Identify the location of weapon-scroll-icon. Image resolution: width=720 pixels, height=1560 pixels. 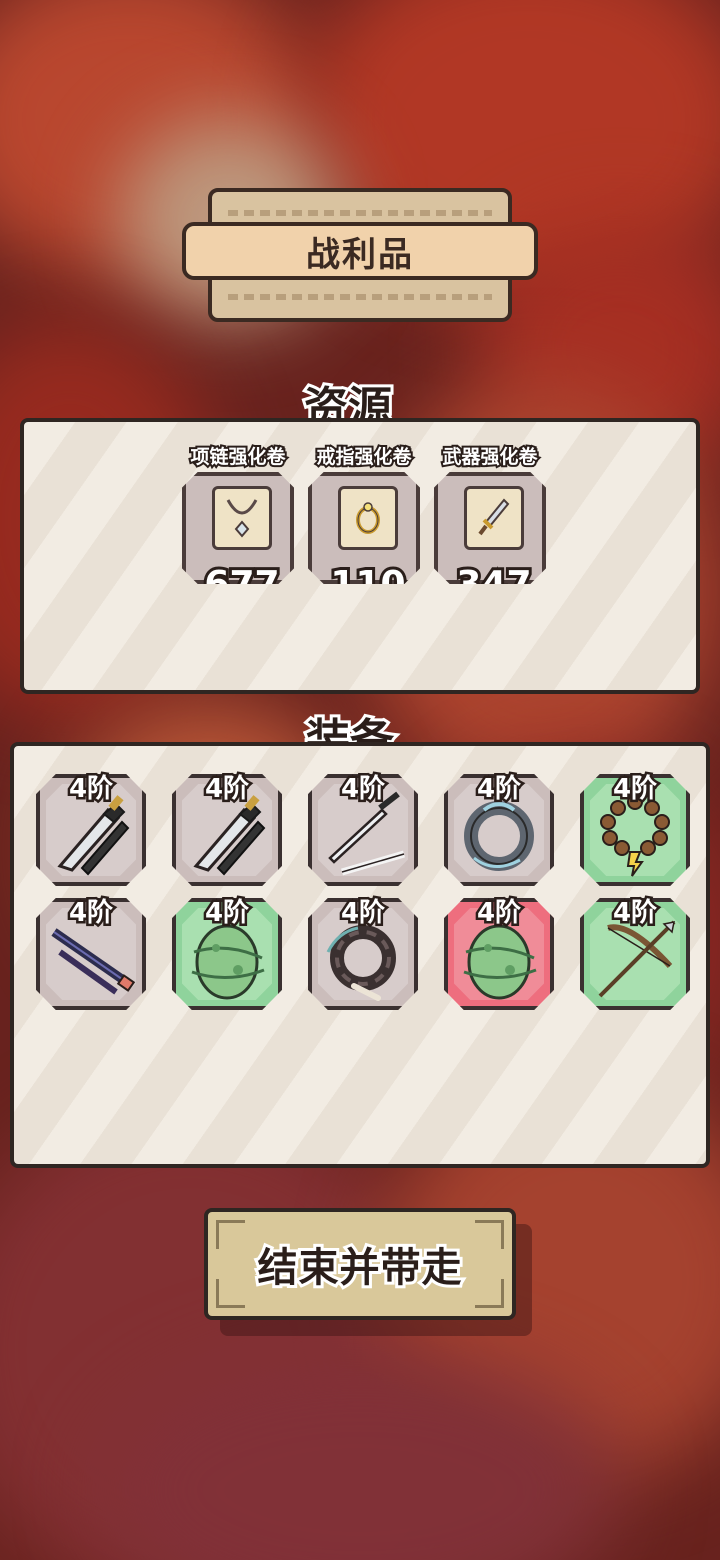
(494, 518).